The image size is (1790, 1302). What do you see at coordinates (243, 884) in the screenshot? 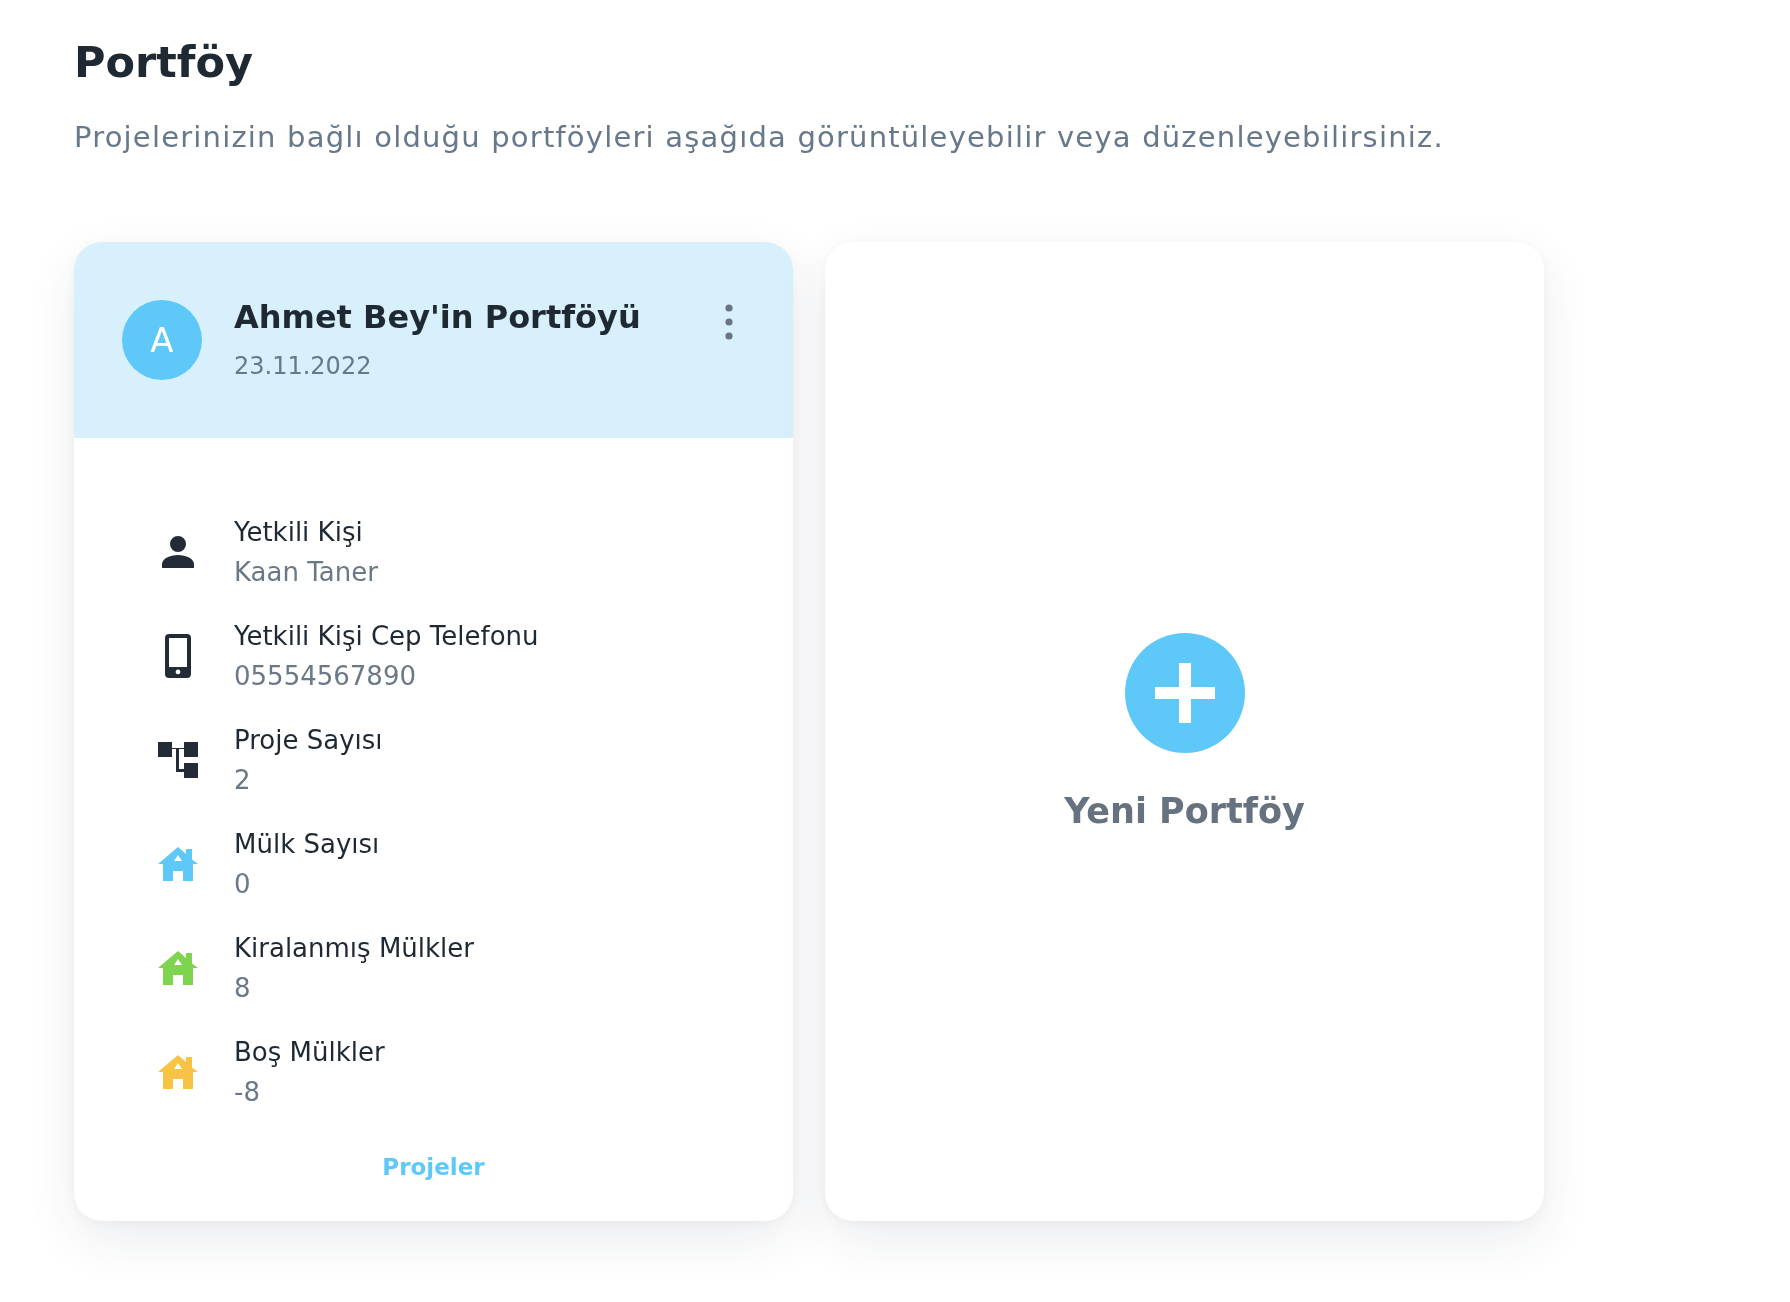
I see `detail-value: 0` at bounding box center [243, 884].